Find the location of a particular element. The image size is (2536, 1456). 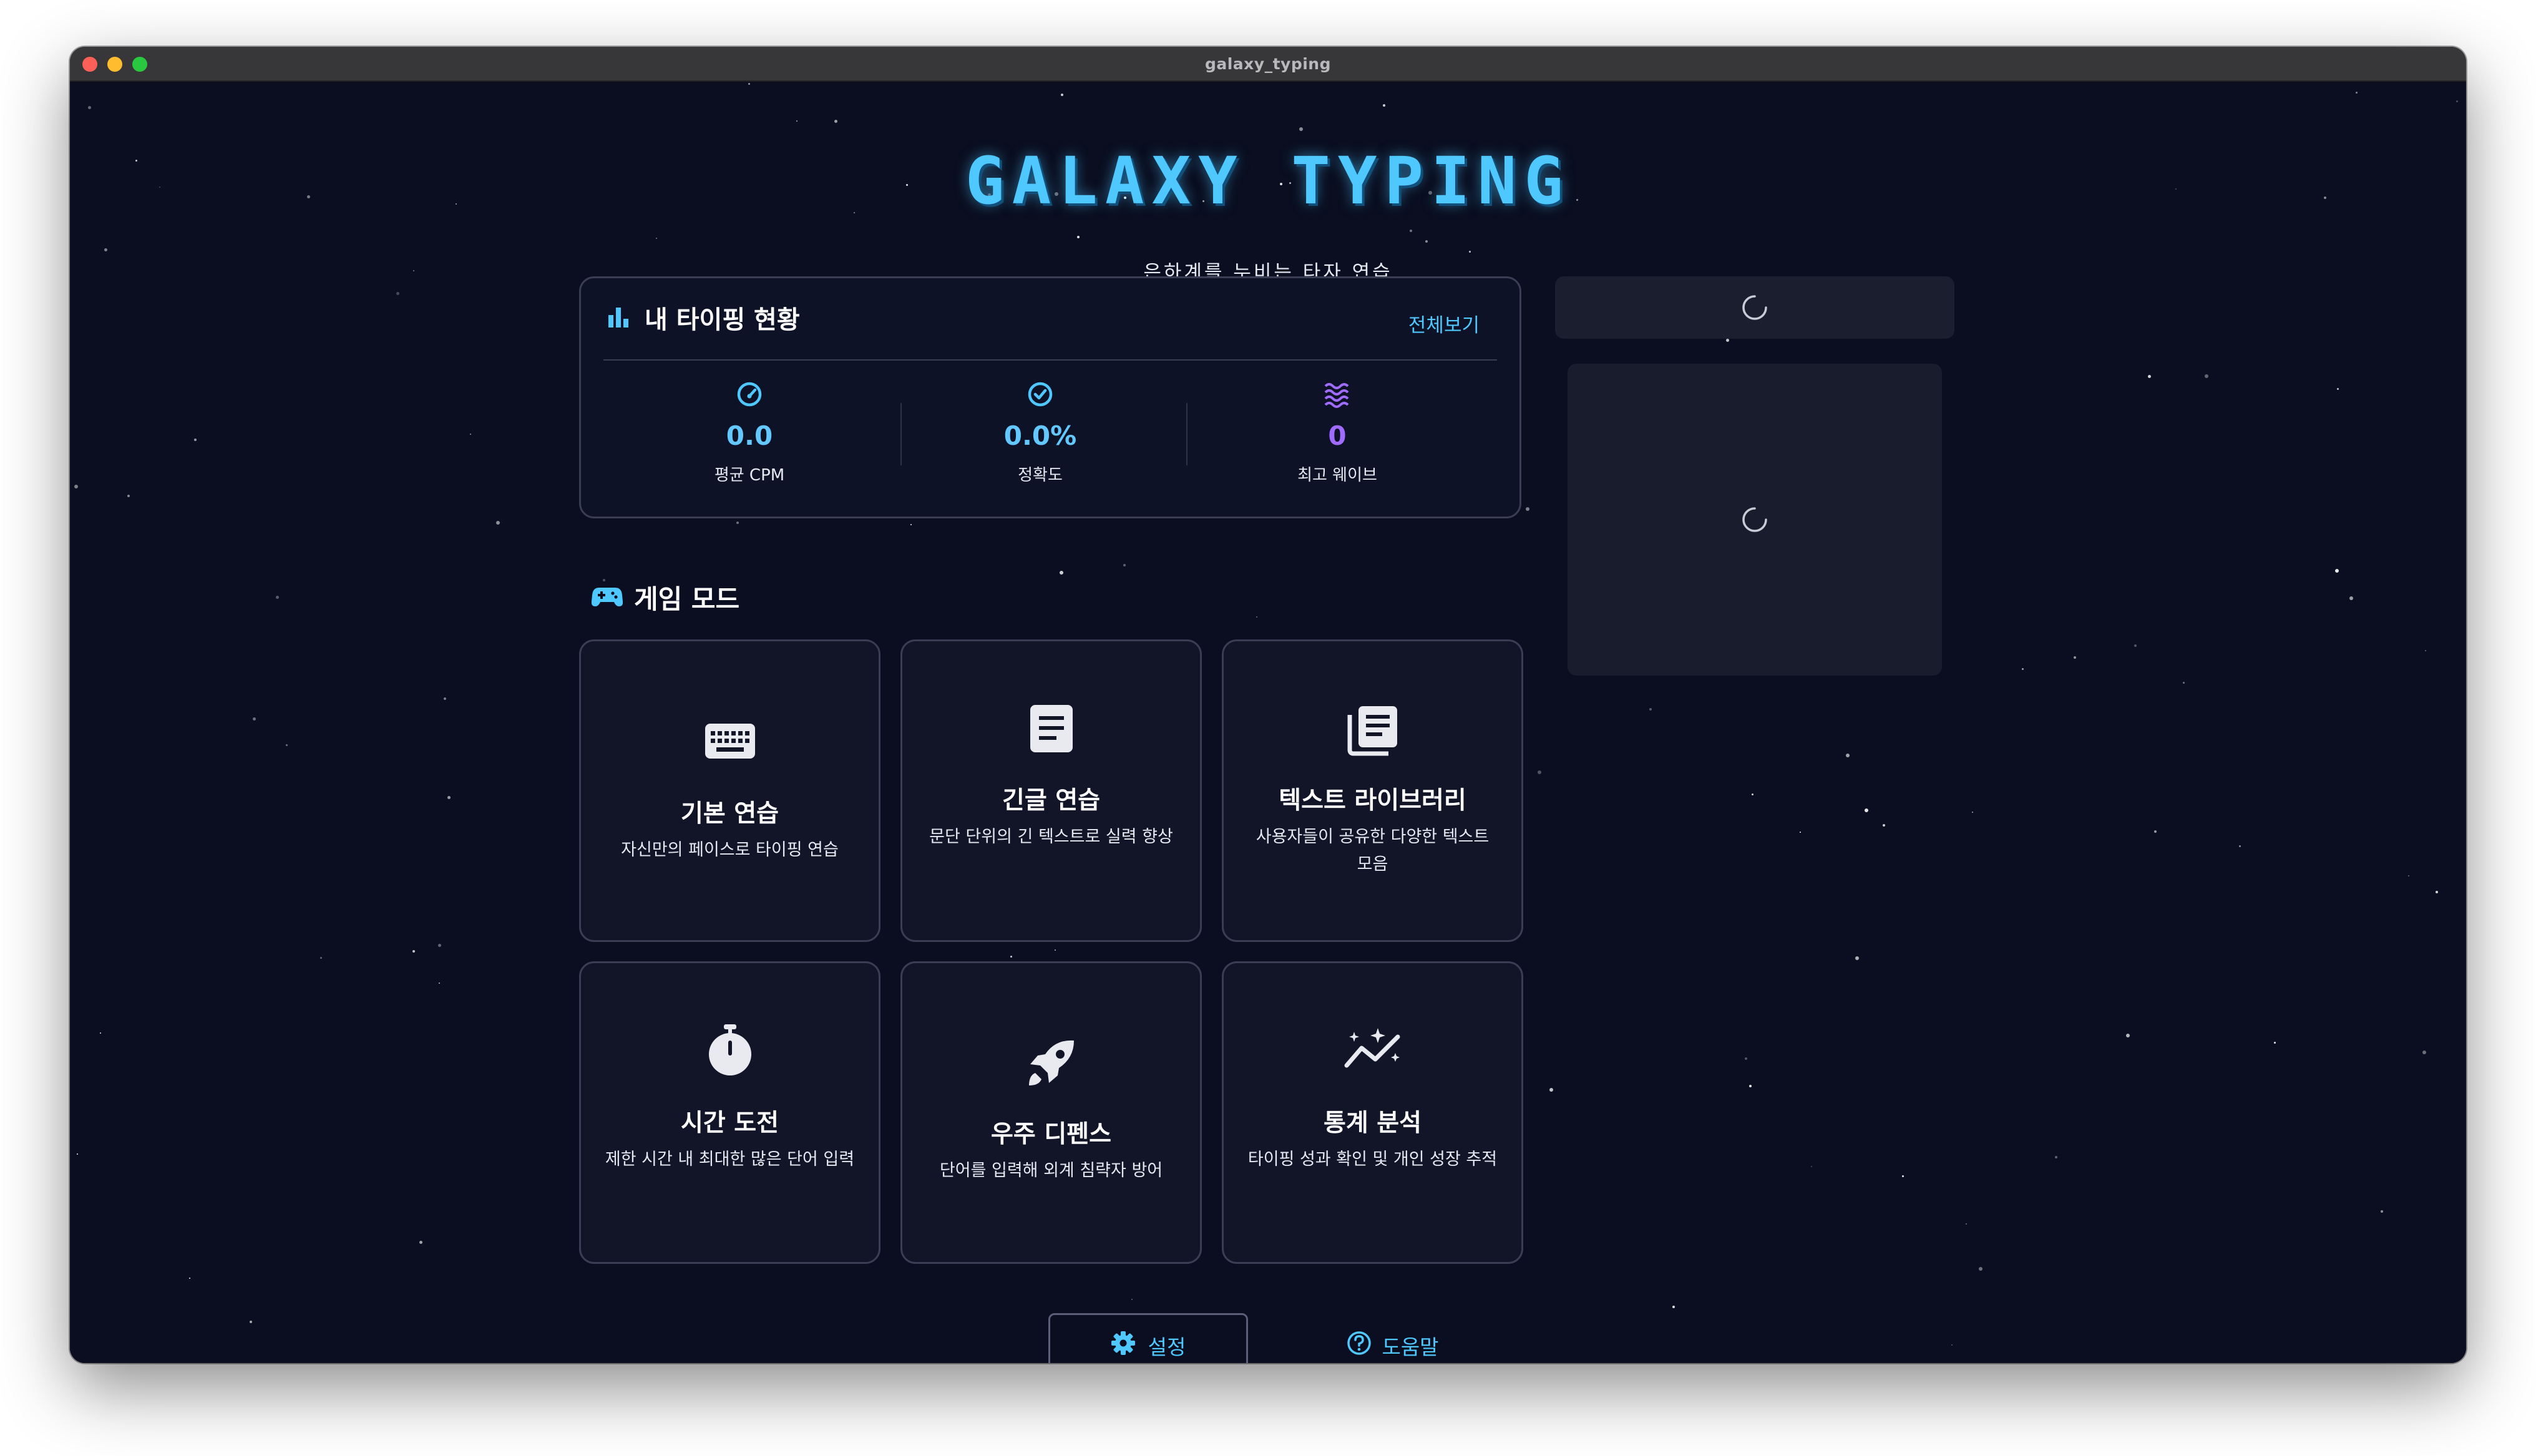

help-button: 도움말 is located at coordinates (1393, 1338).